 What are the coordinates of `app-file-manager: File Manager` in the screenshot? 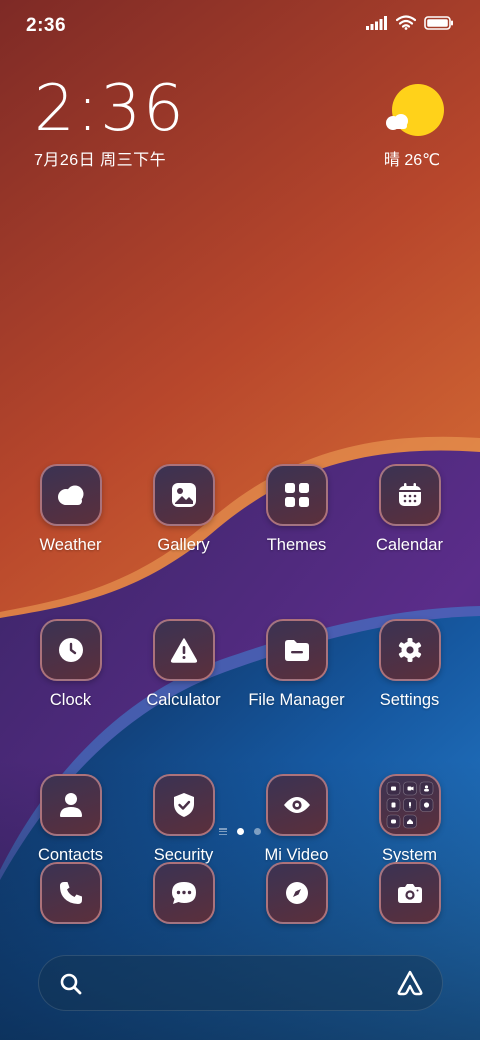 It's located at (296, 664).